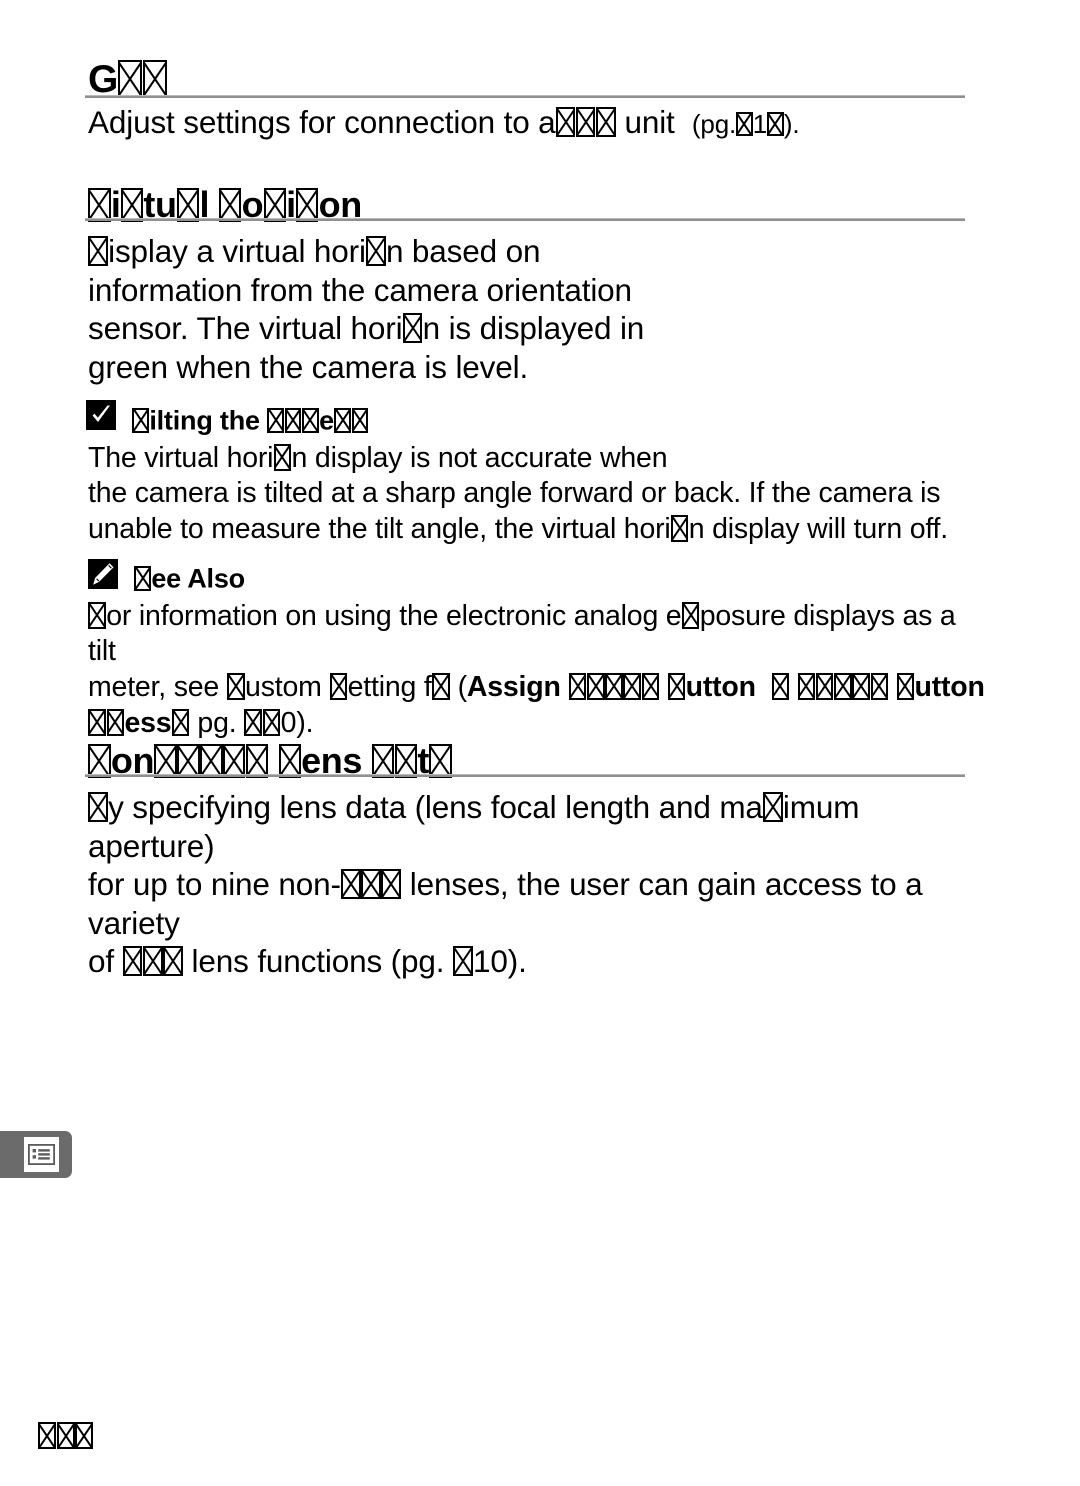 The width and height of the screenshot is (1080, 1486). Describe the element at coordinates (148, 723) in the screenshot. I see `see-text: ess` at that location.